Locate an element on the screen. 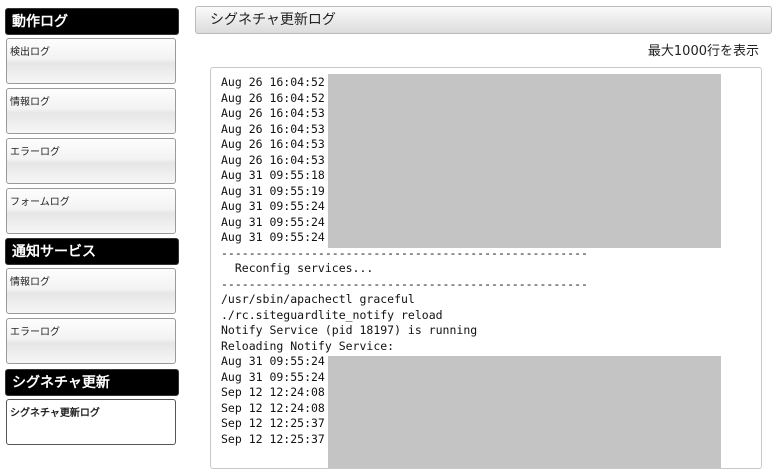 The image size is (778, 469). log-line: Reloading Notify Service: is located at coordinates (308, 345).